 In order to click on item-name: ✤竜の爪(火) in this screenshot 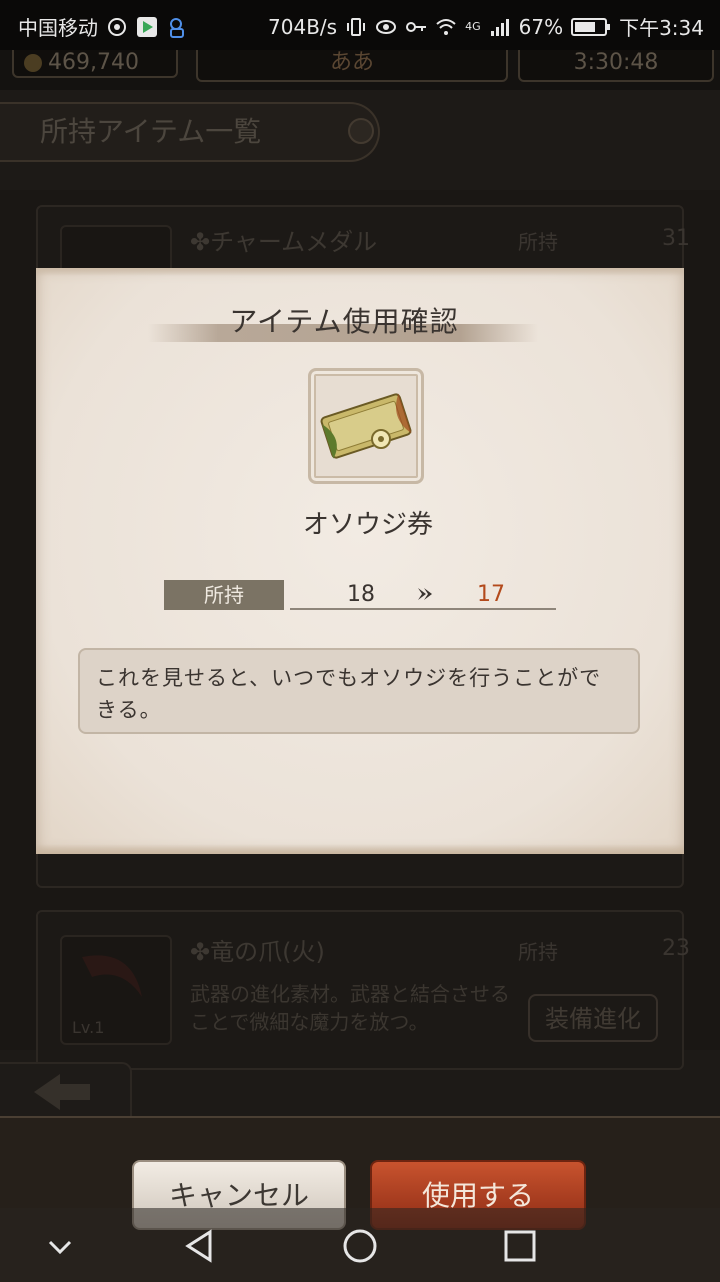, I will do `click(257, 952)`.